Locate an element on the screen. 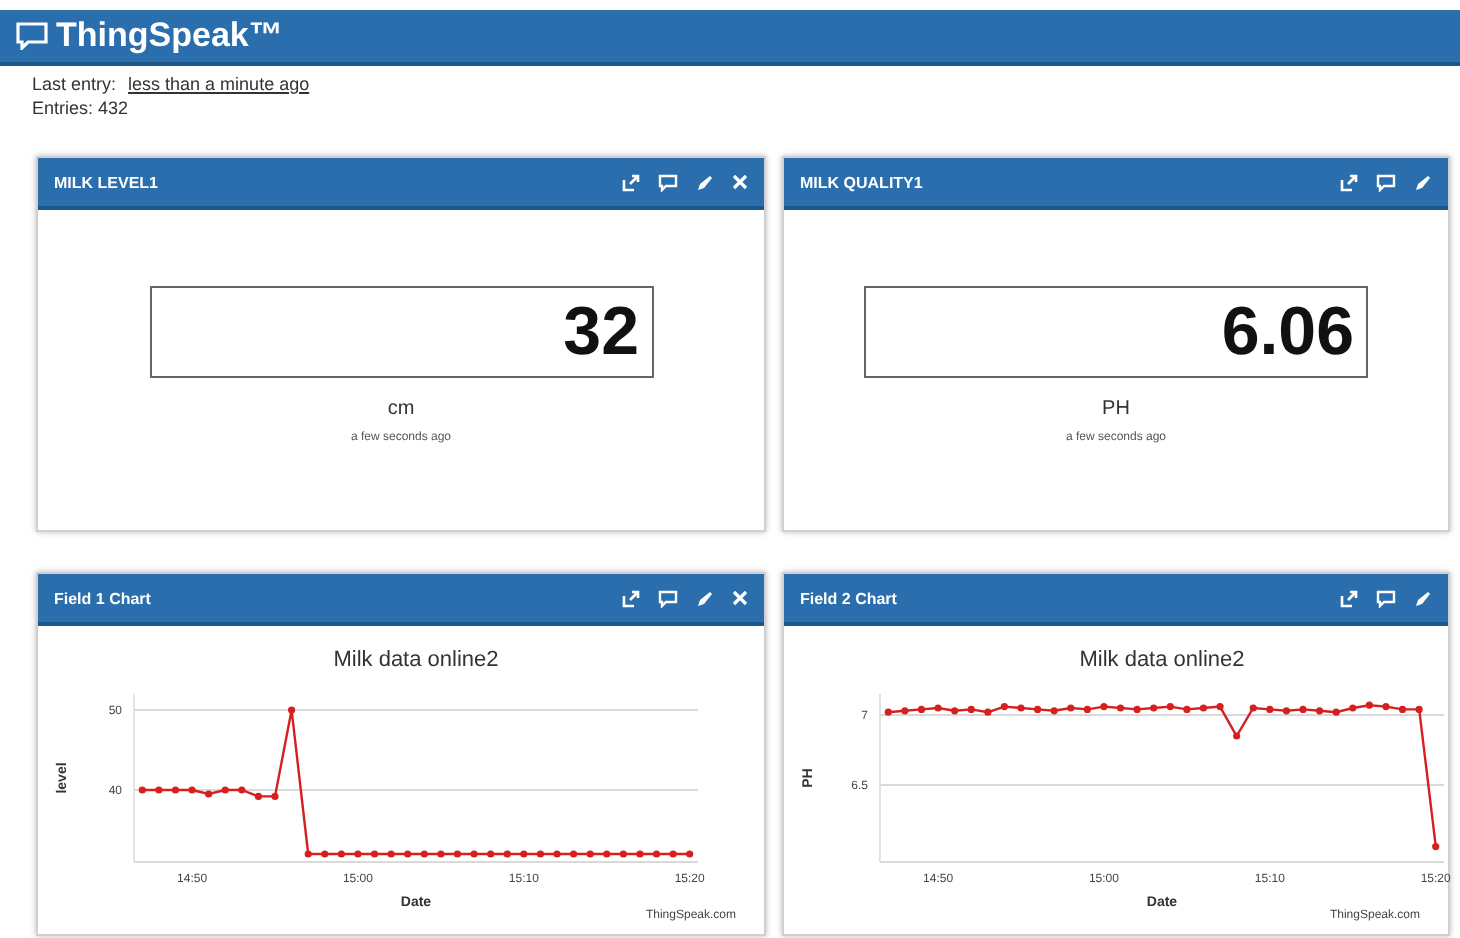 This screenshot has height=938, width=1460. widget-title: MILK QUALITY1 is located at coordinates (862, 182).